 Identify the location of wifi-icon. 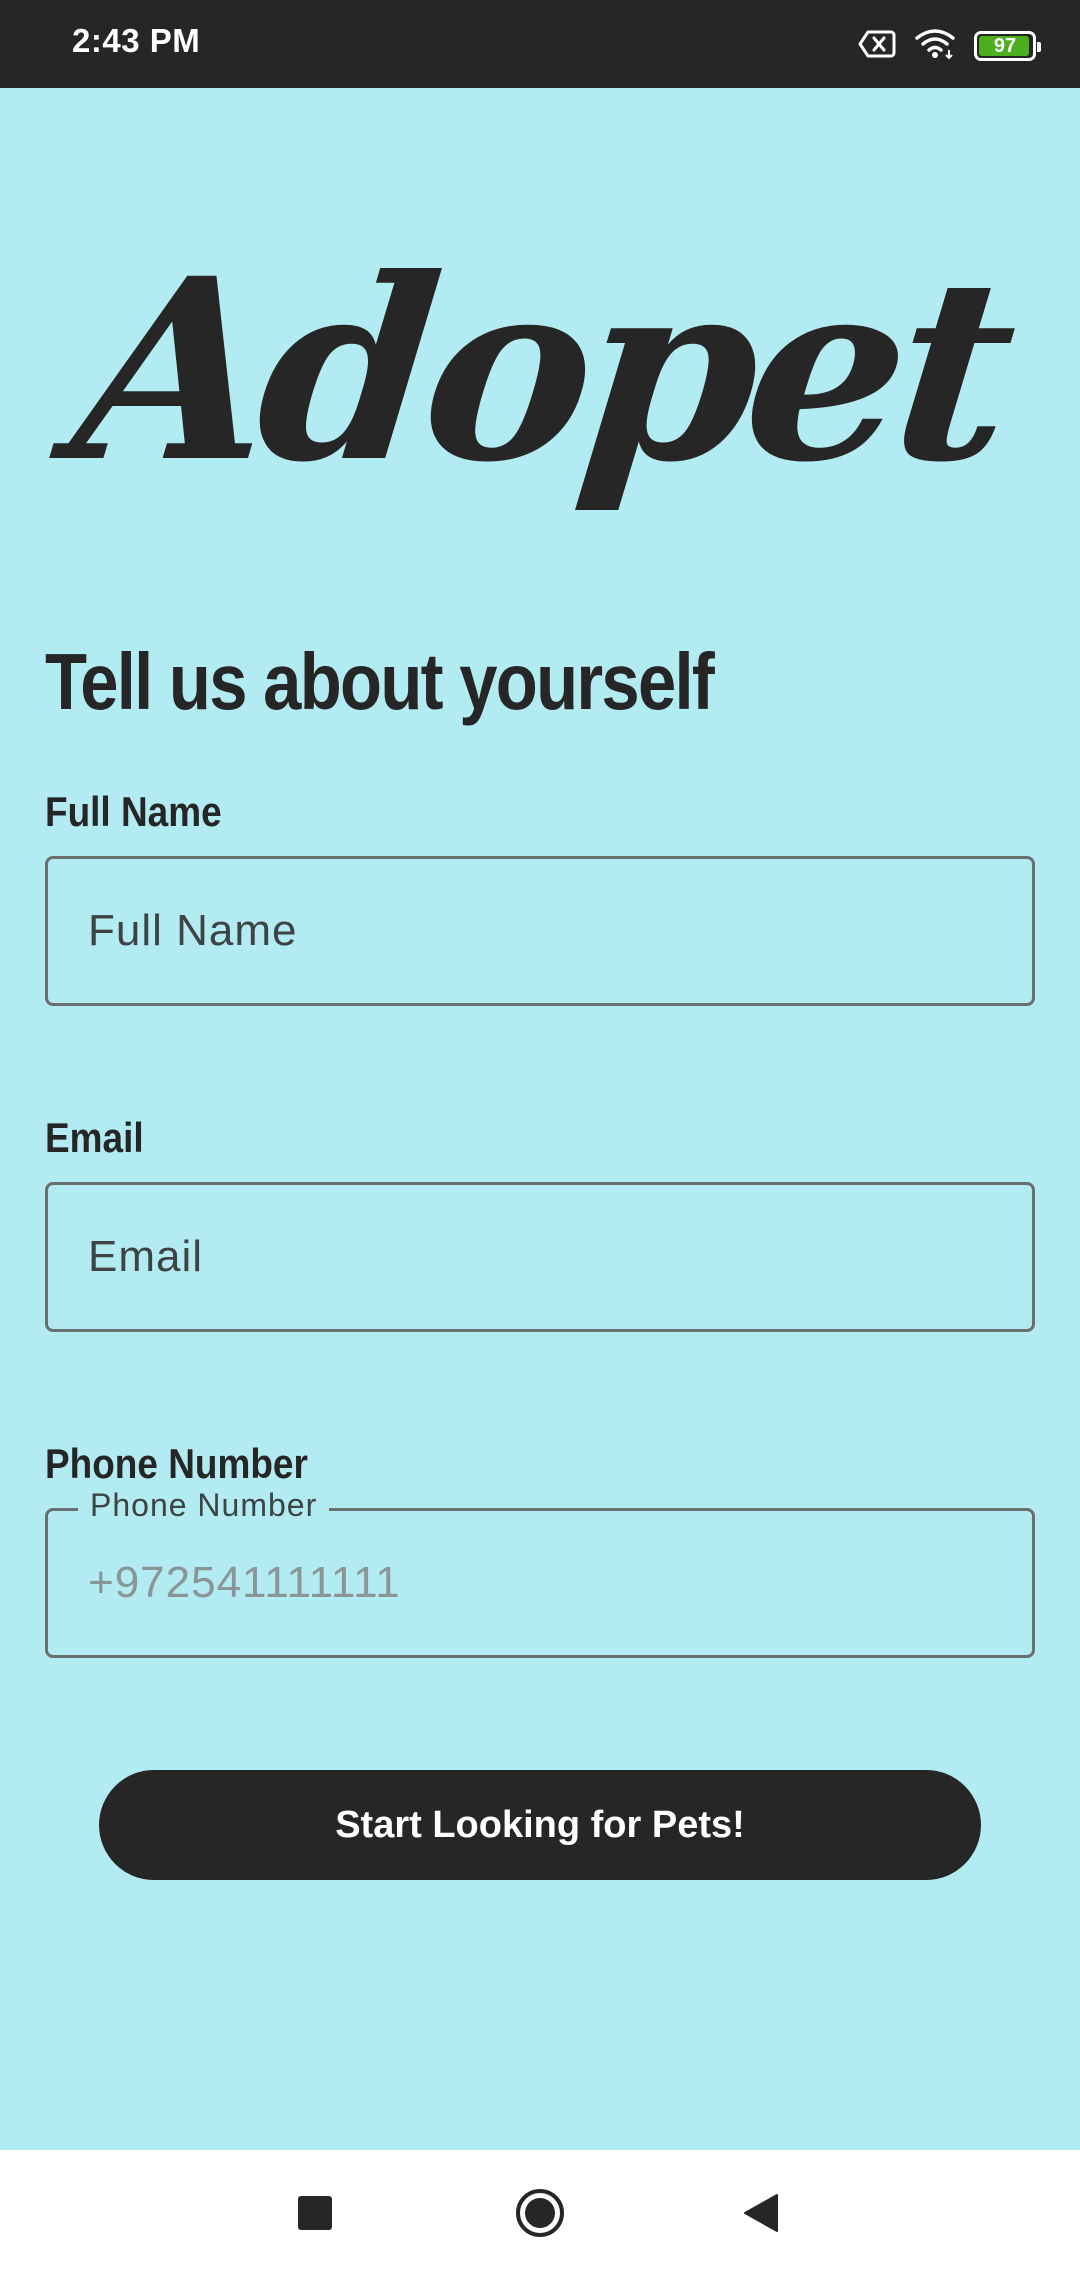
(935, 46).